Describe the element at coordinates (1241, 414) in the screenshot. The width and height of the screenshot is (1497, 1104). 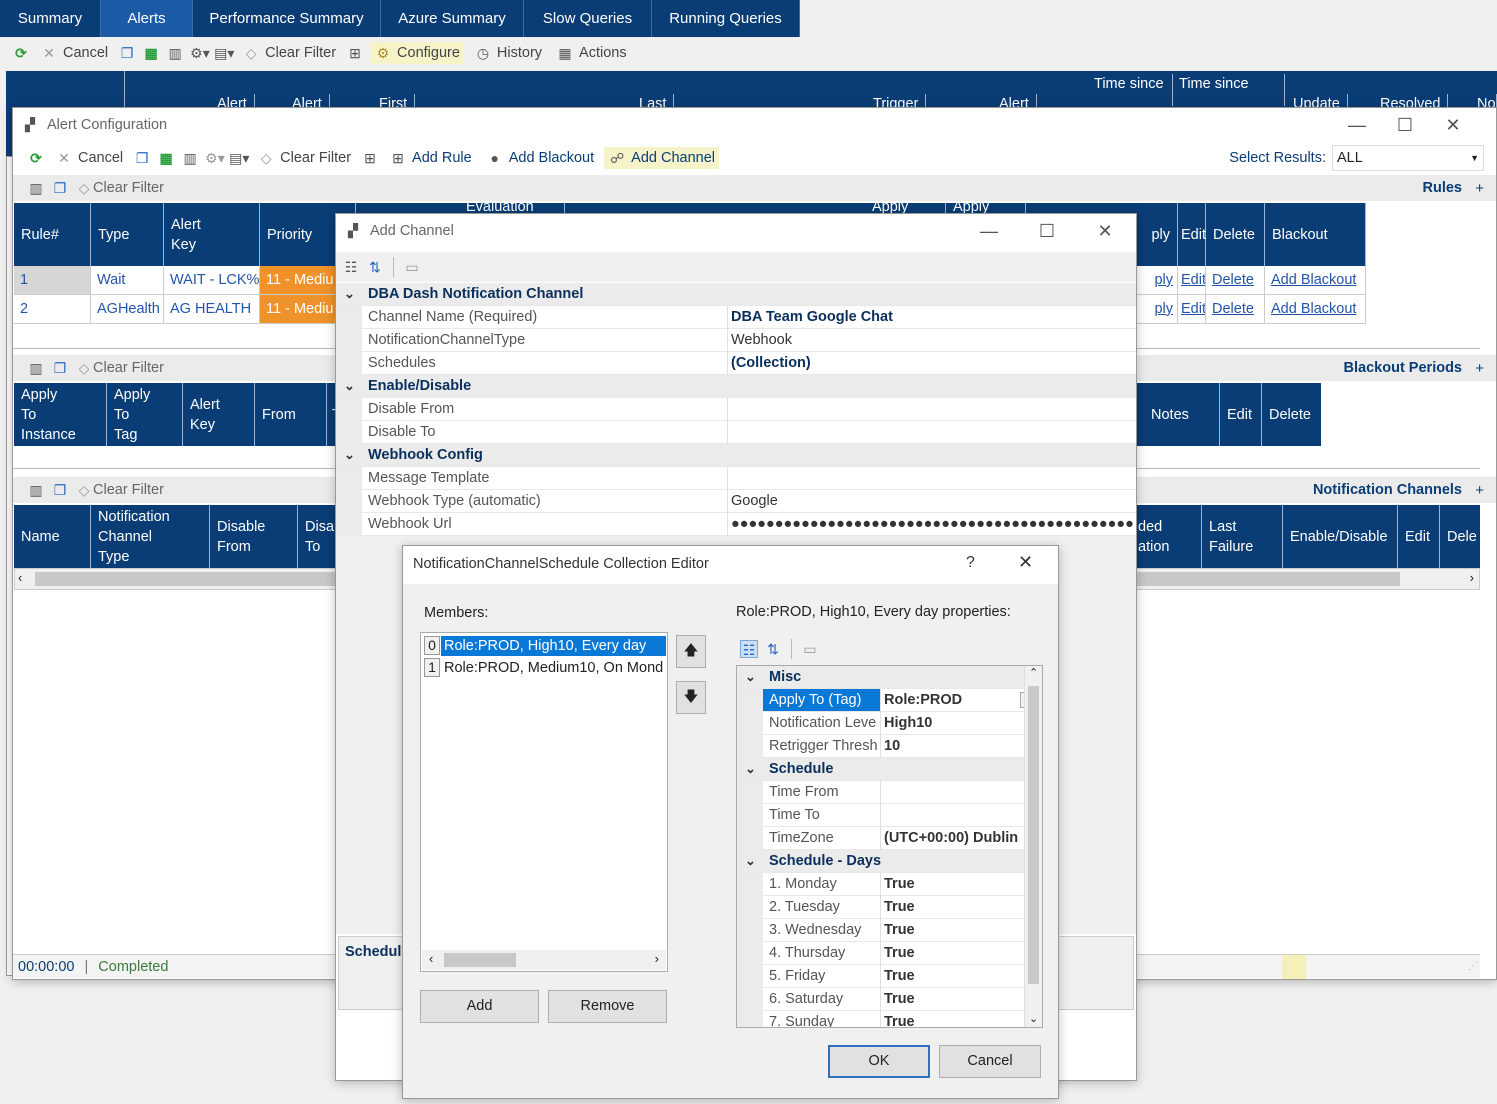
I see `blackout-col-edit: Edit` at that location.